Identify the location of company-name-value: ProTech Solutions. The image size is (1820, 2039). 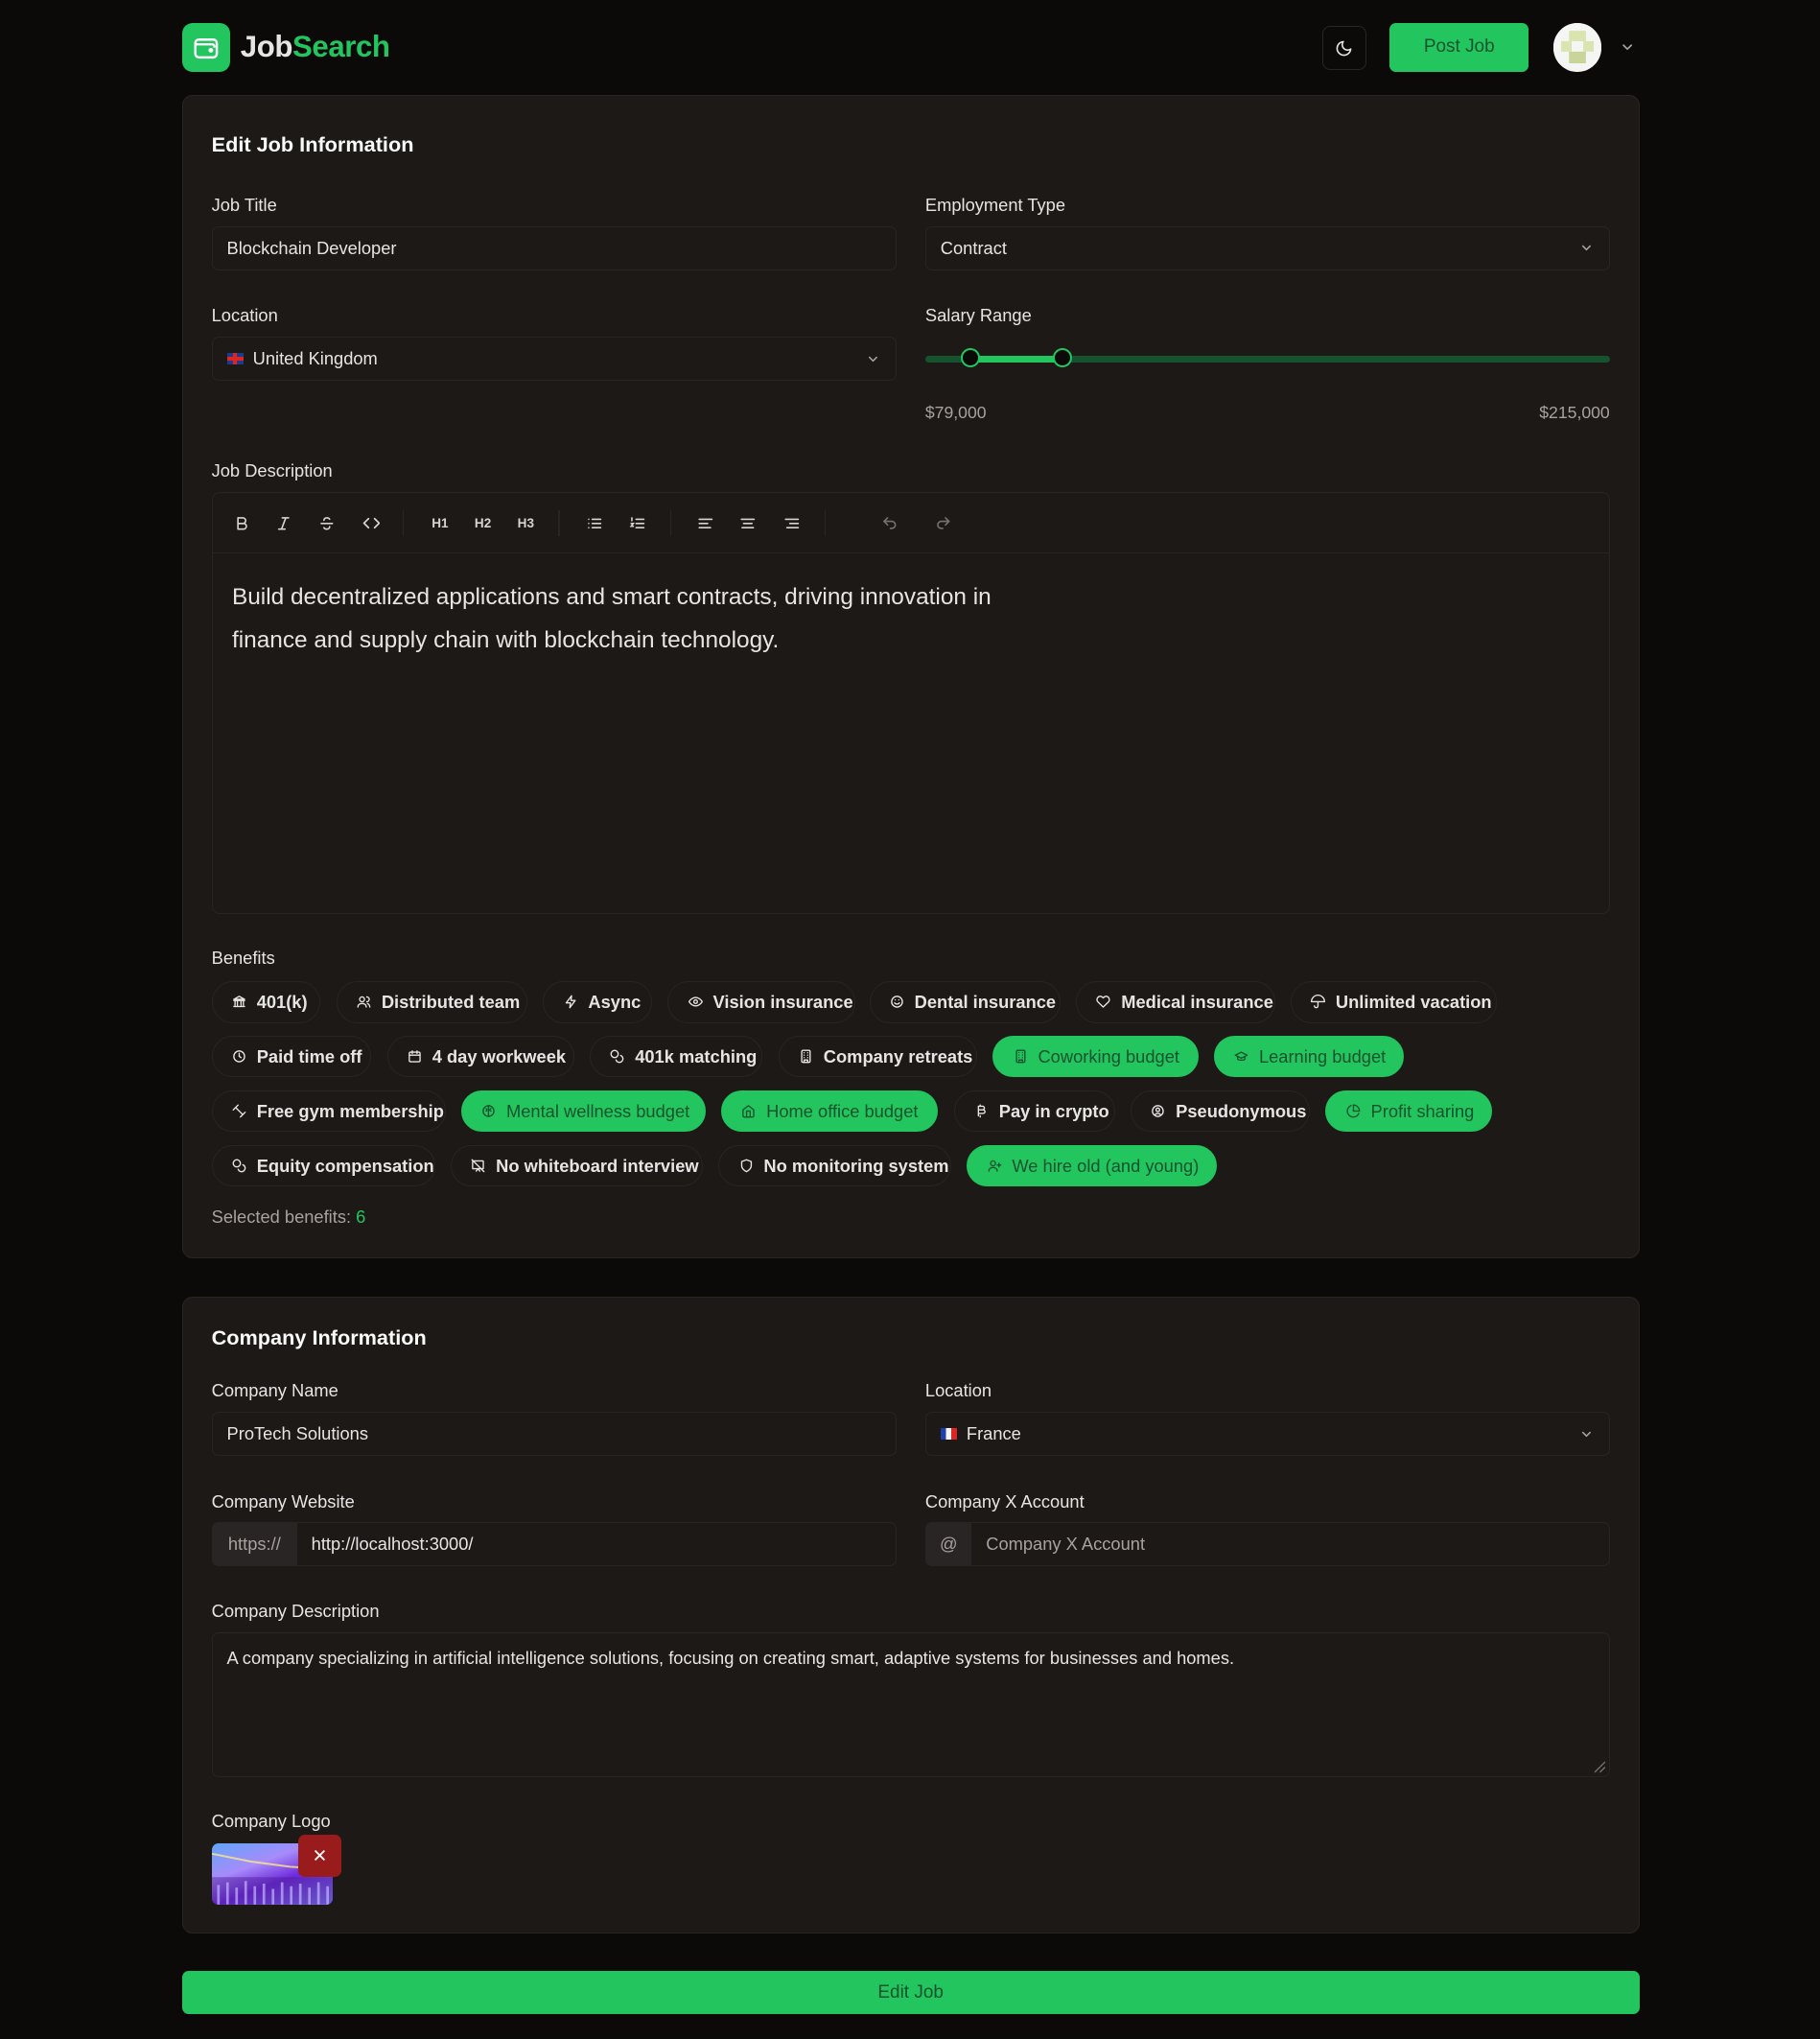
(297, 1432).